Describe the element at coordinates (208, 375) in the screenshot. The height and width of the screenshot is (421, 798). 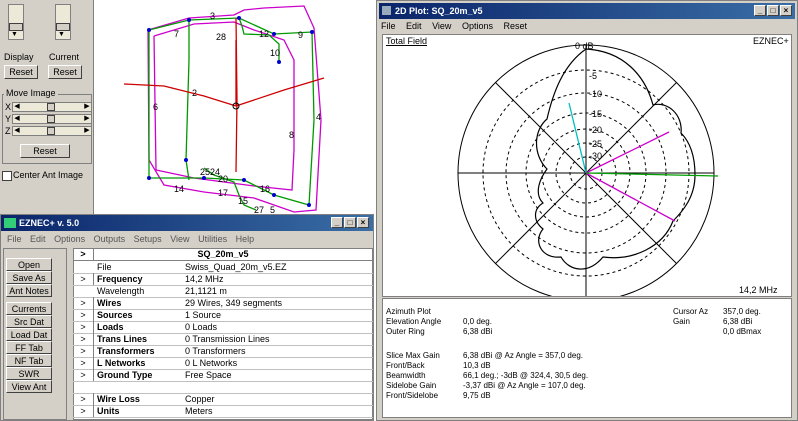
I see `row-value: Free Space` at that location.